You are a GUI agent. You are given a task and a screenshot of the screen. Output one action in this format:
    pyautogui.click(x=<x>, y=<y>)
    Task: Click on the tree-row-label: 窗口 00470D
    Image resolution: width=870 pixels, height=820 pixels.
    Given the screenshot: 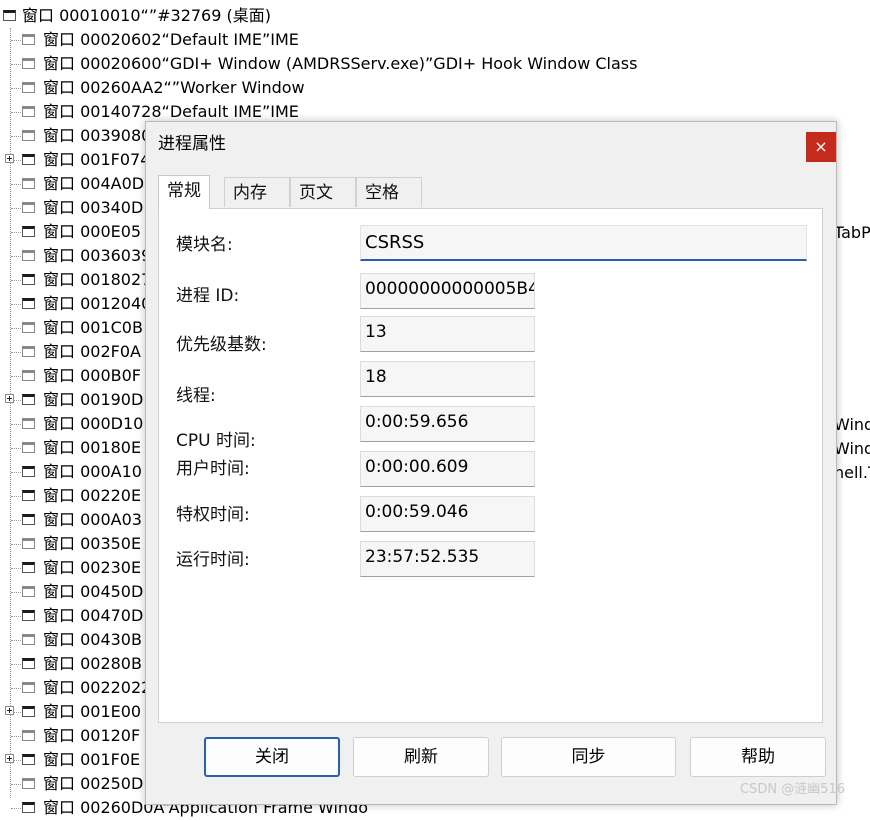 What is the action you would take?
    pyautogui.click(x=93, y=615)
    